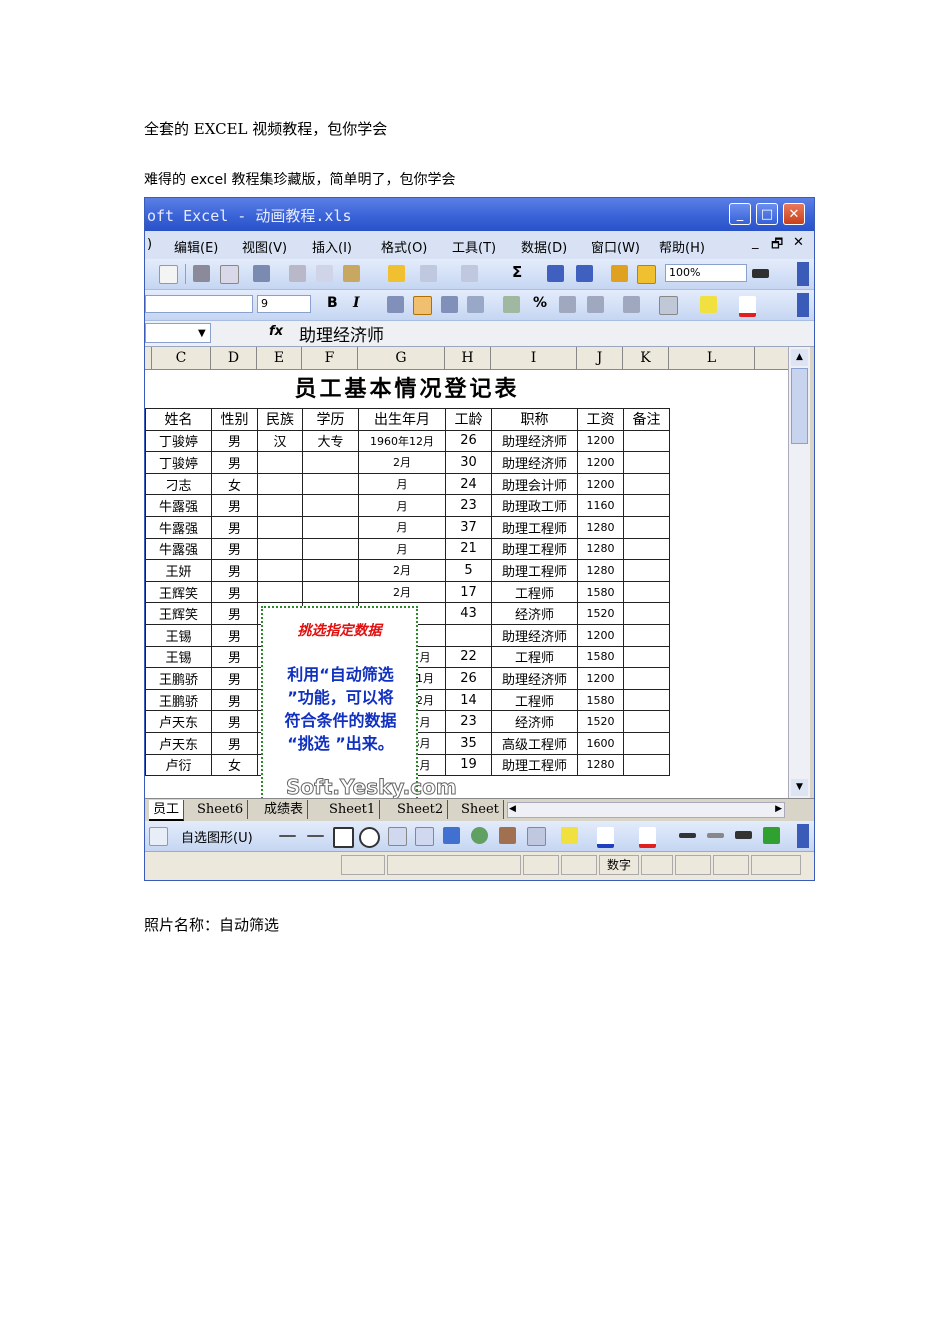  Describe the element at coordinates (605, 837) in the screenshot. I see `line-color-icon` at that location.